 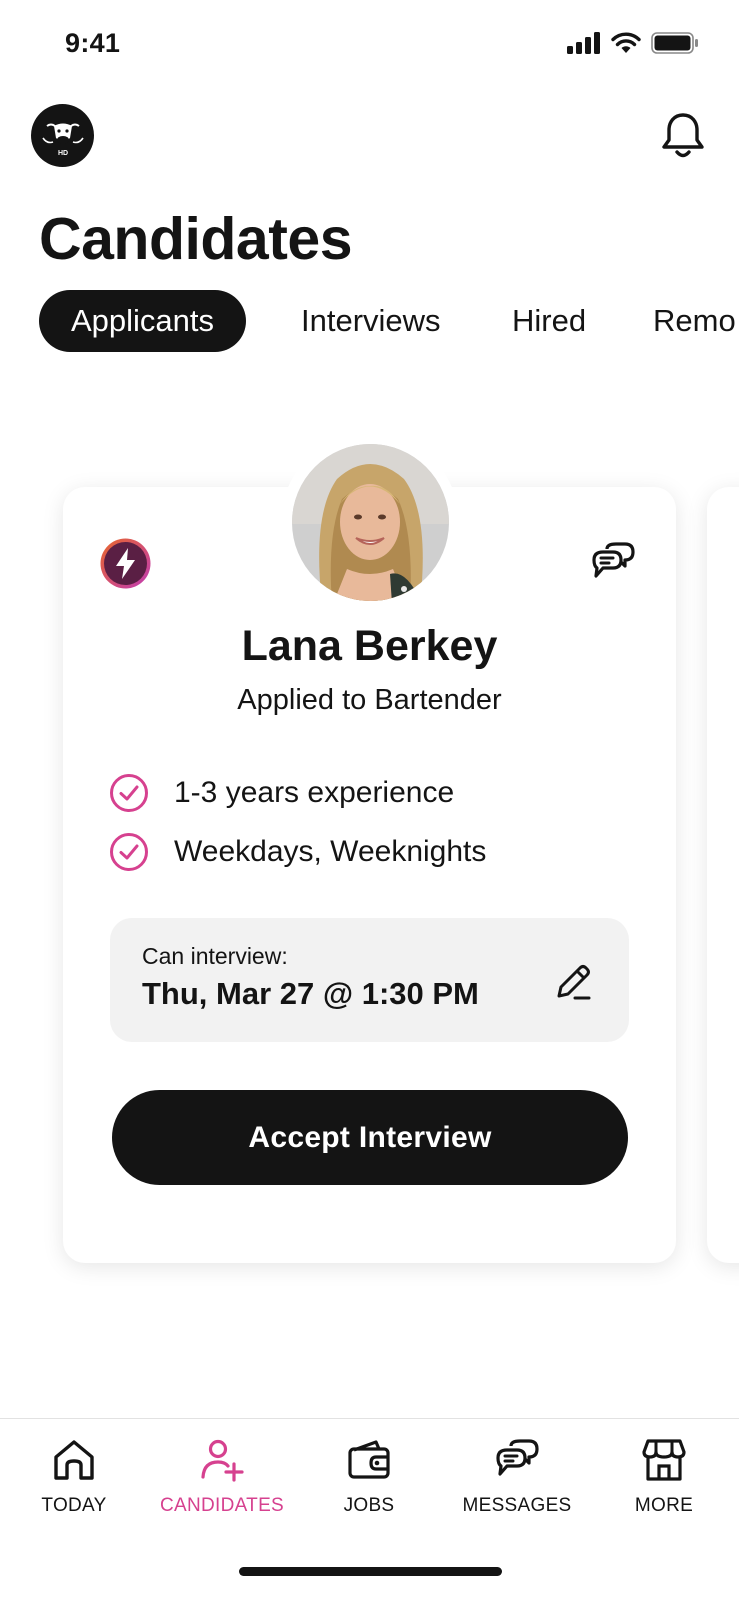 I want to click on nav-label: CANDIDATES, so click(x=222, y=1505).